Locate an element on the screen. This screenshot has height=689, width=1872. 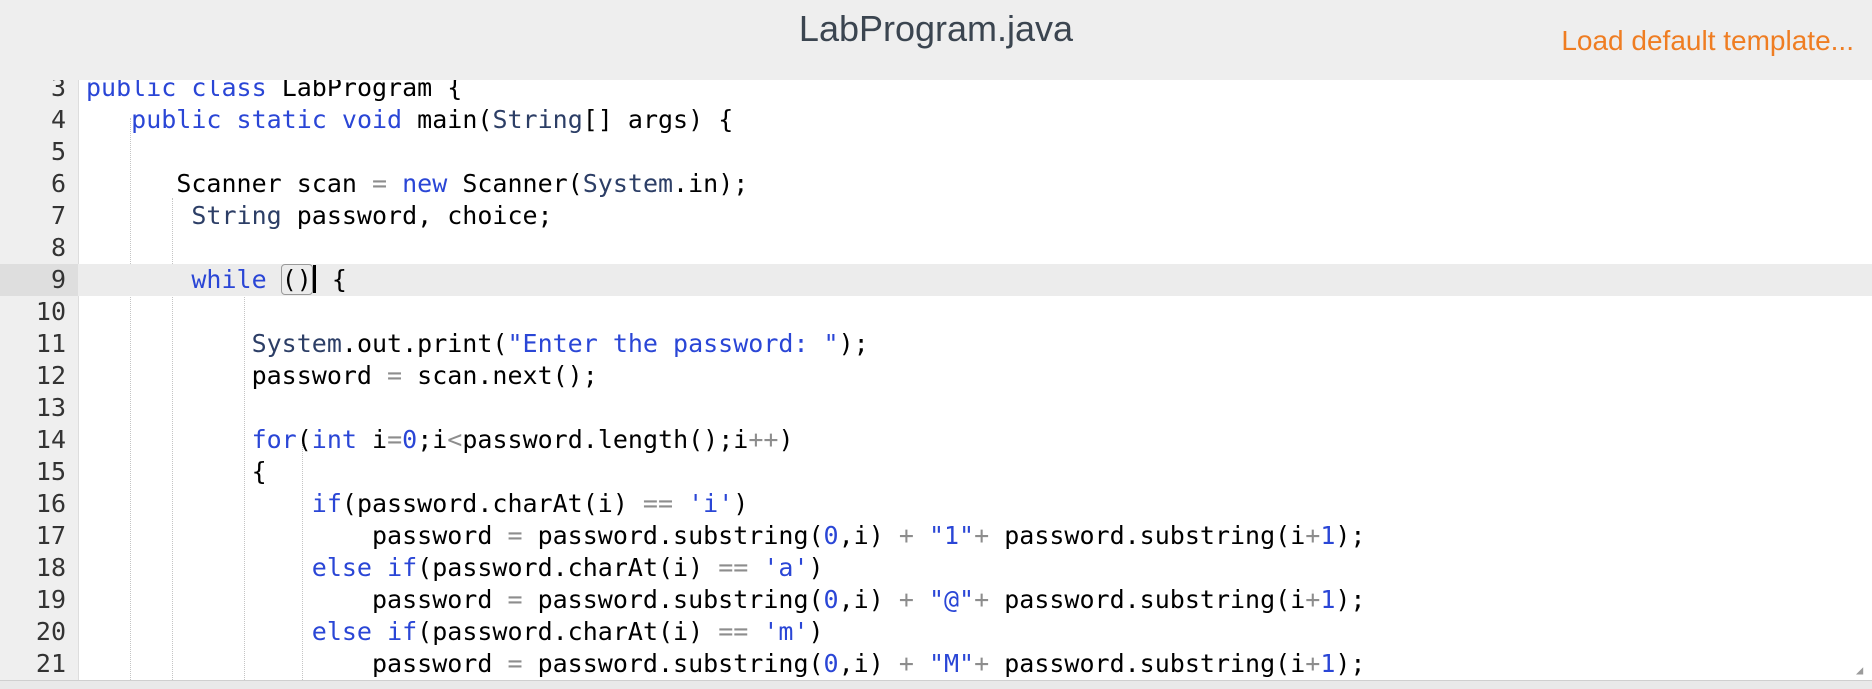
token-text: [] args) { is located at coordinates (658, 119).